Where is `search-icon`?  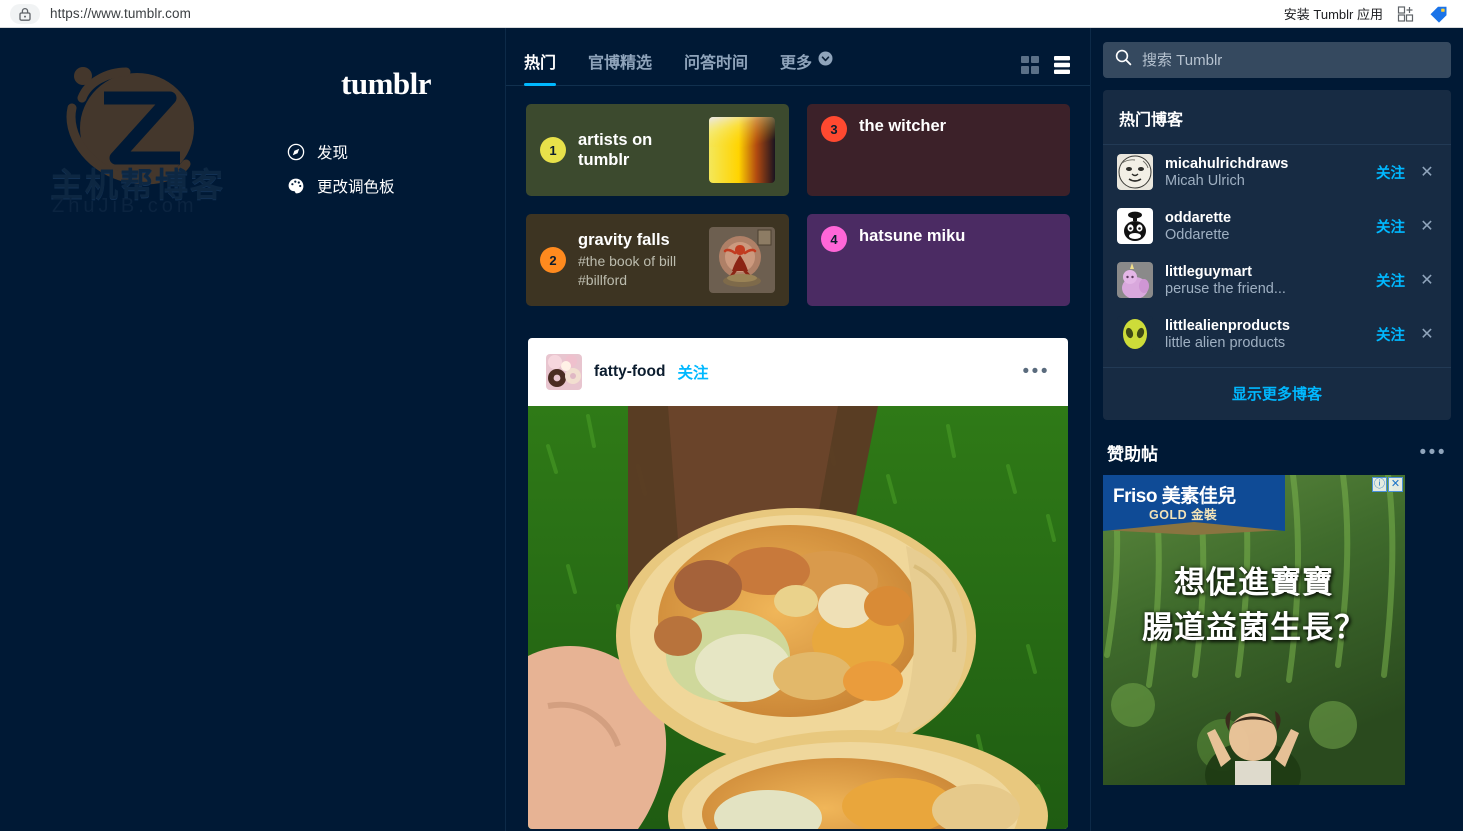
search-icon is located at coordinates (1123, 60).